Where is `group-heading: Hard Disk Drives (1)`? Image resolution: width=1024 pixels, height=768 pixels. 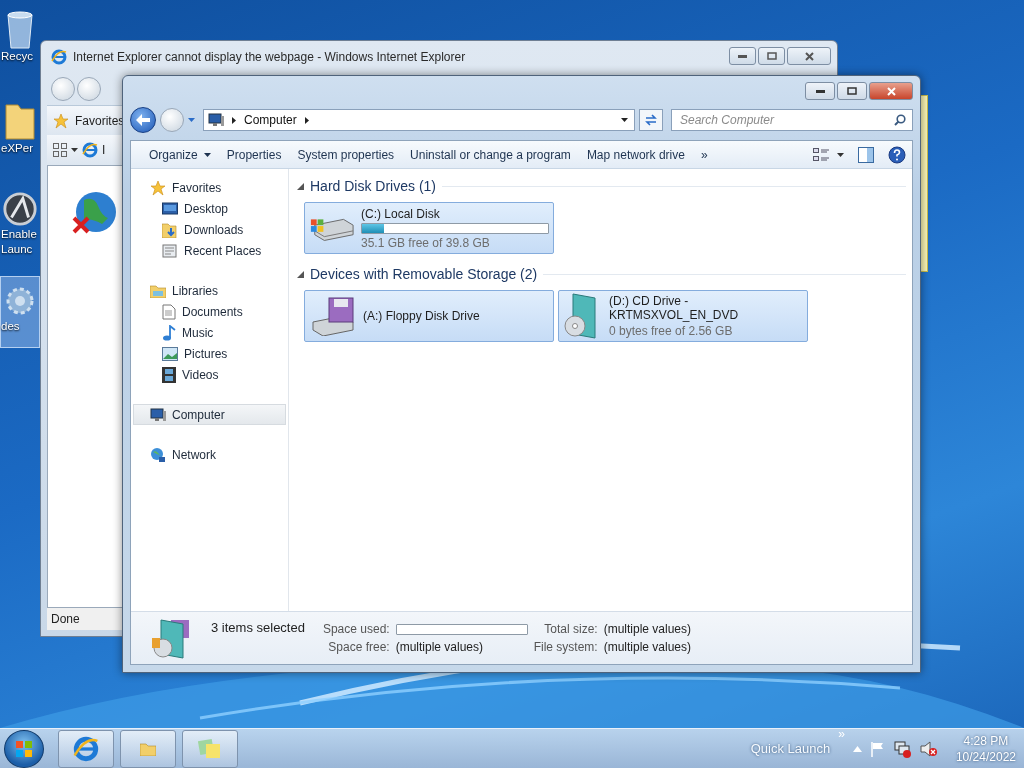 group-heading: Hard Disk Drives (1) is located at coordinates (373, 186).